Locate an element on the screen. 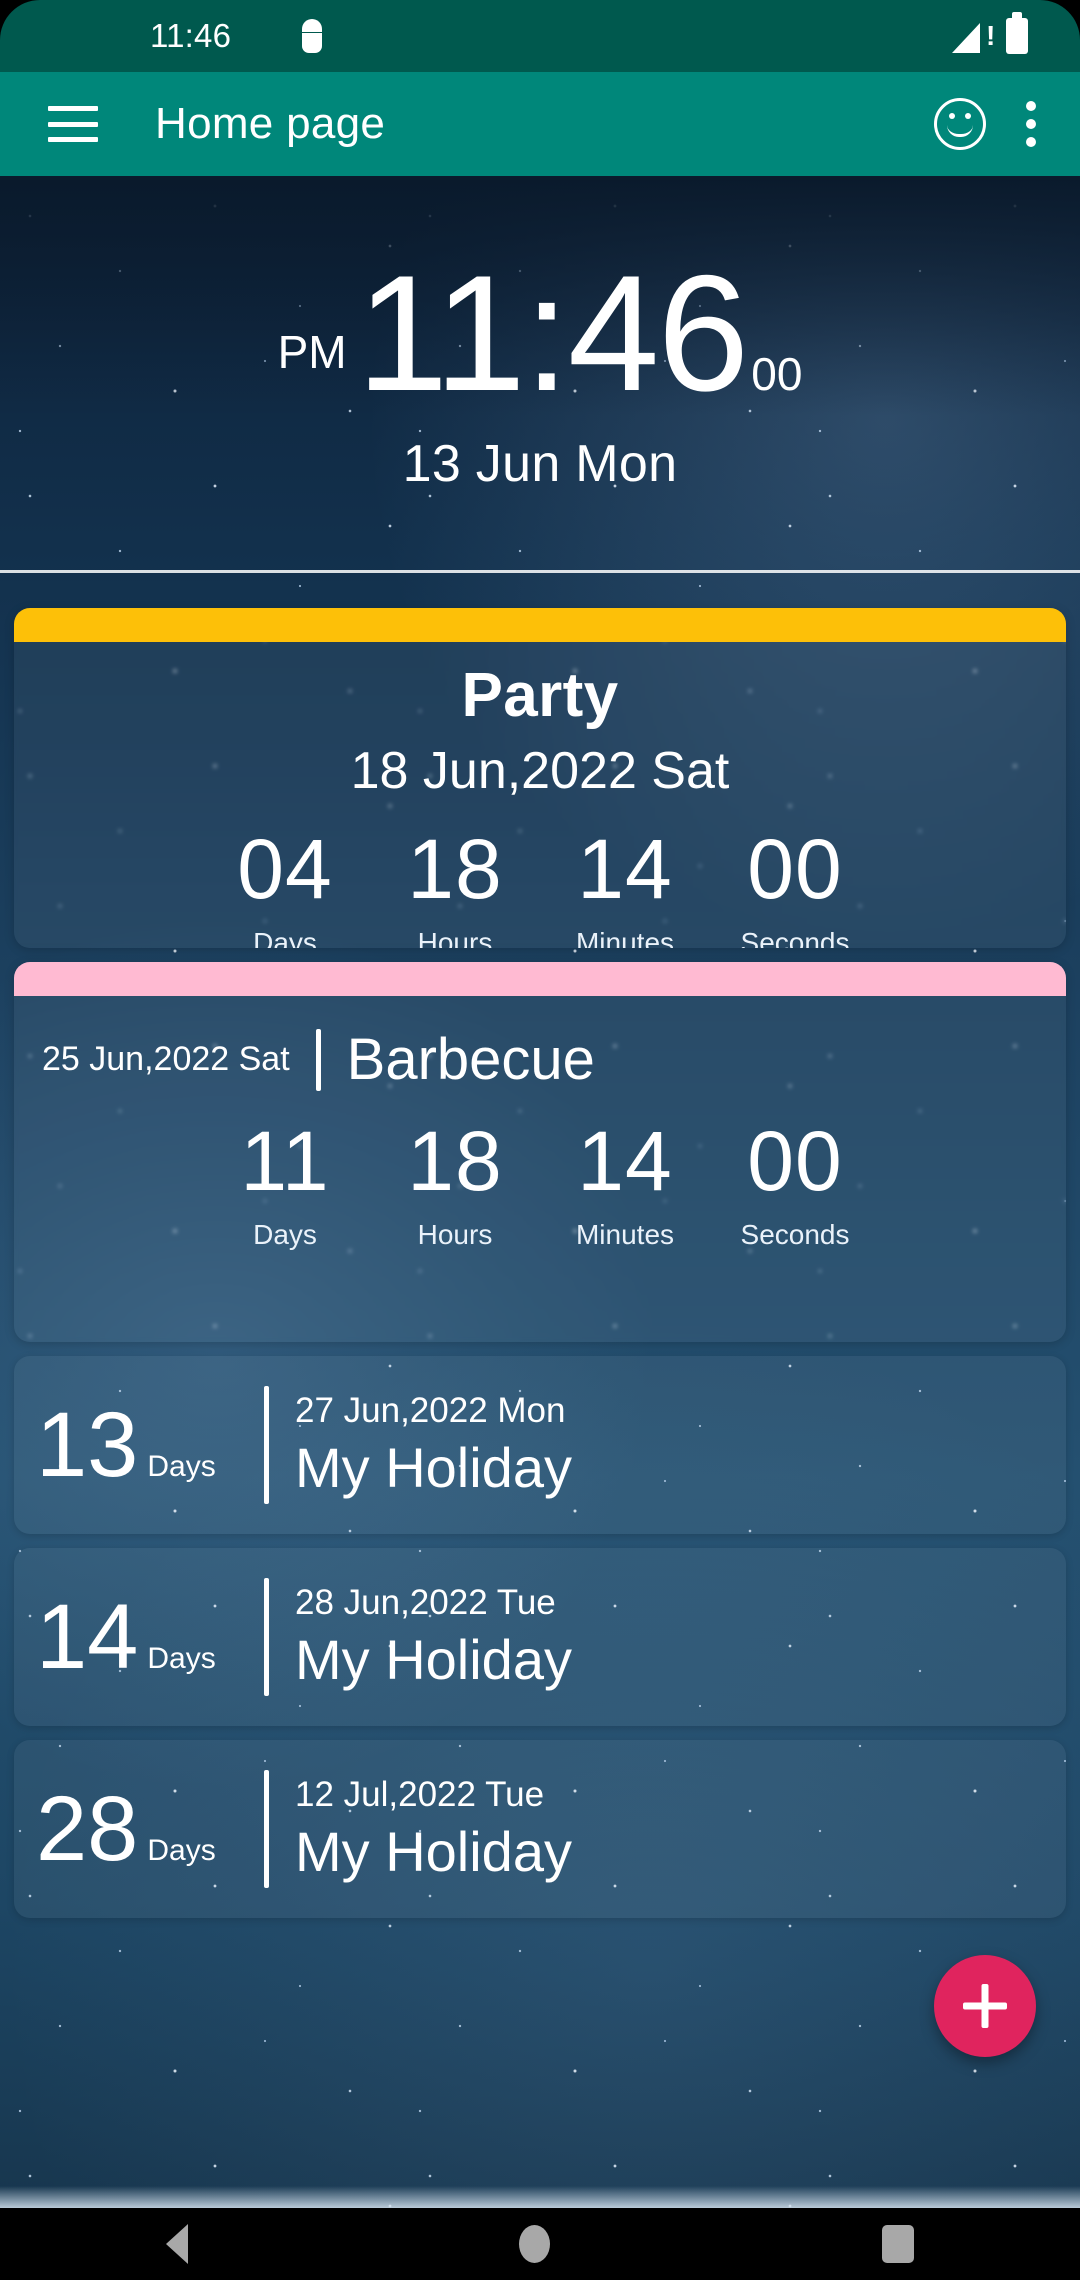  countdown-days-value: 04 is located at coordinates (285, 869).